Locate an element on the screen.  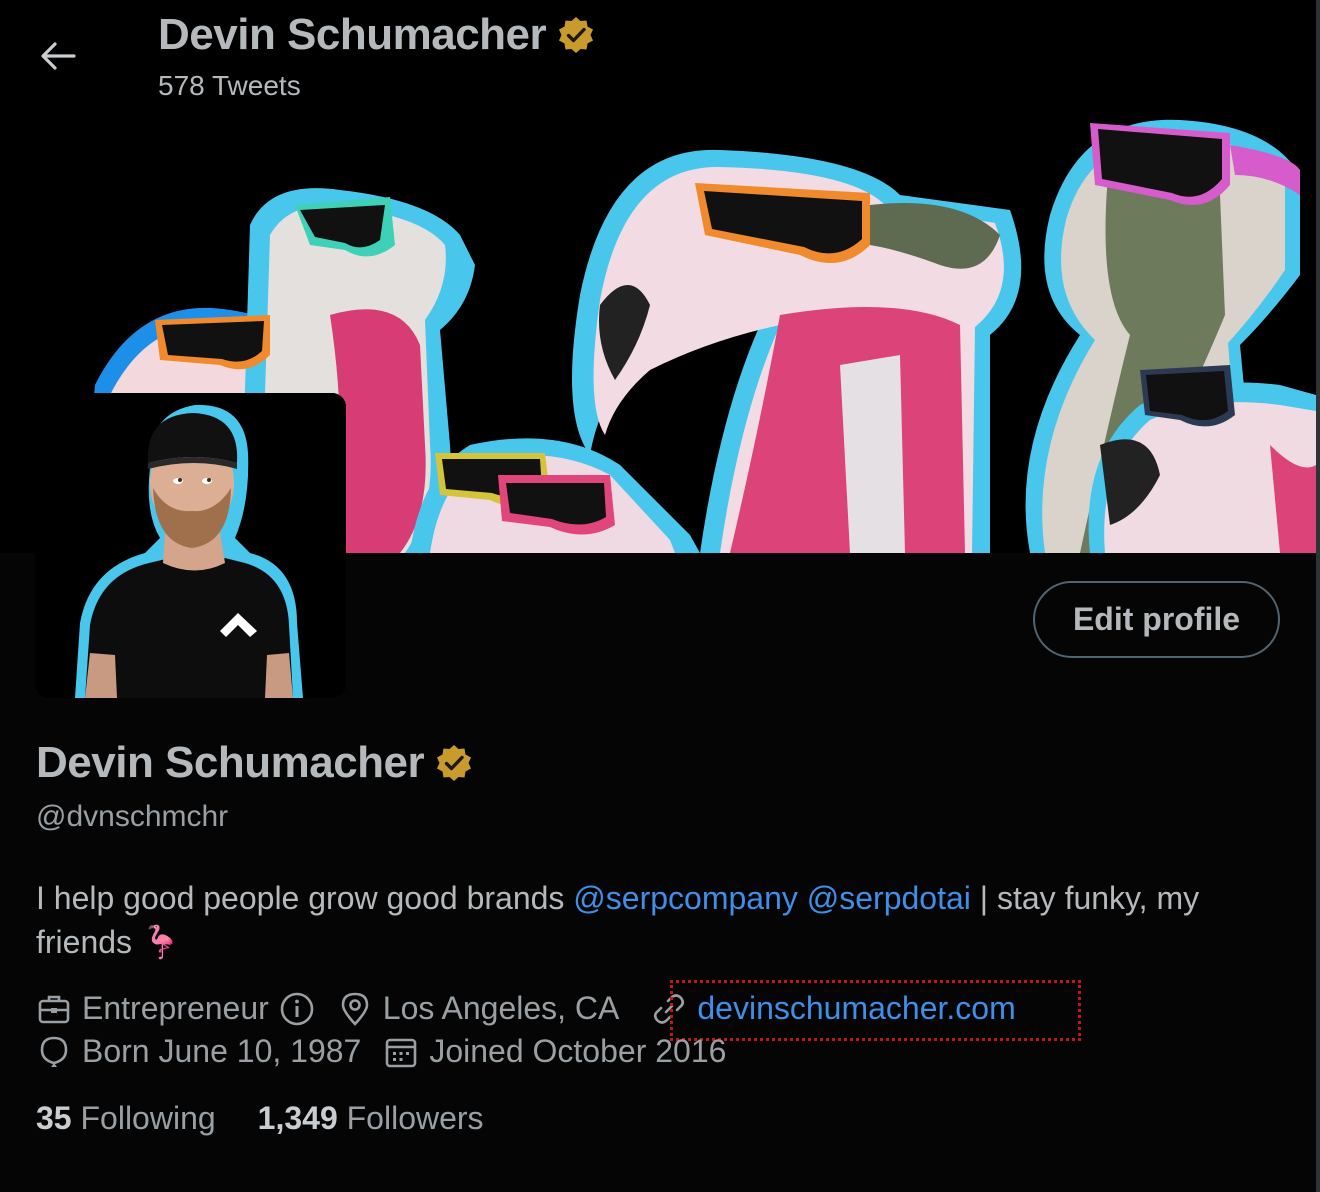
profession-text: Entrepreneur is located at coordinates (175, 1008).